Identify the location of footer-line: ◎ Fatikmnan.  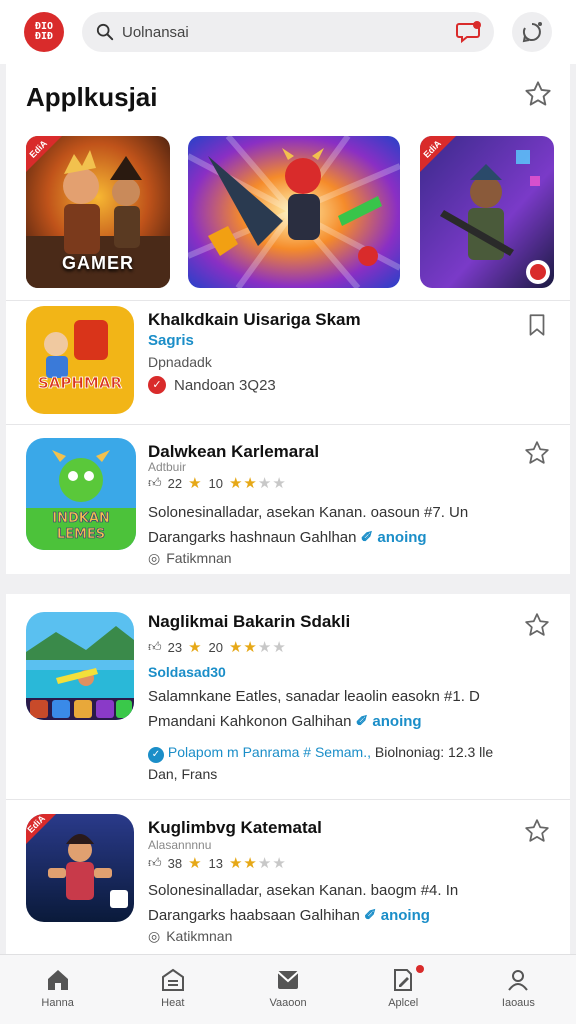
(190, 558).